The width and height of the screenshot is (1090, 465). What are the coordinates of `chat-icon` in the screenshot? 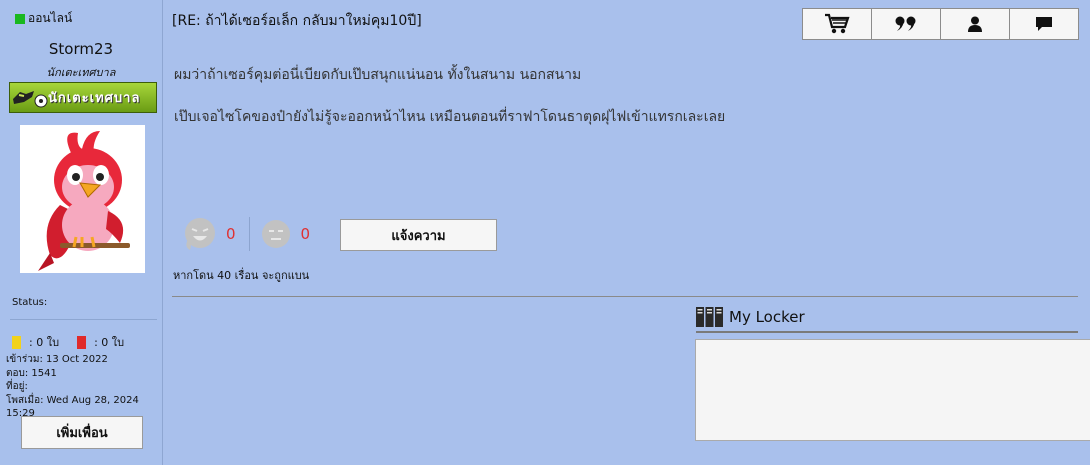 It's located at (1044, 24).